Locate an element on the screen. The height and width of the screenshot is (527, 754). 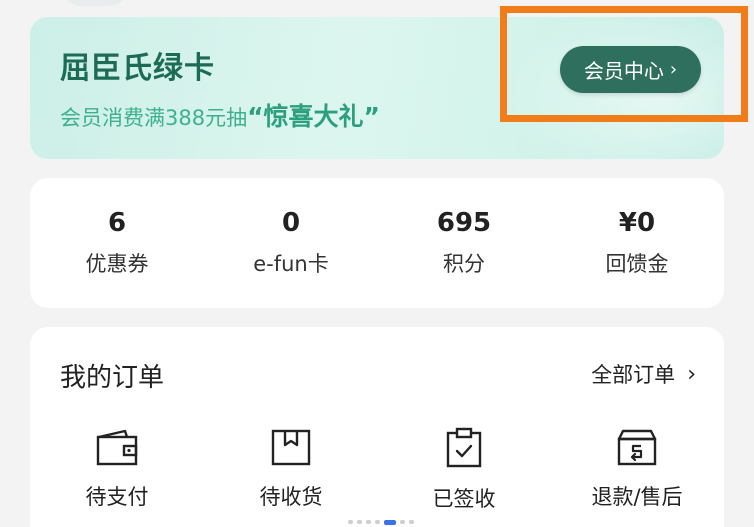
chevron-right-icon: › is located at coordinates (691, 374).